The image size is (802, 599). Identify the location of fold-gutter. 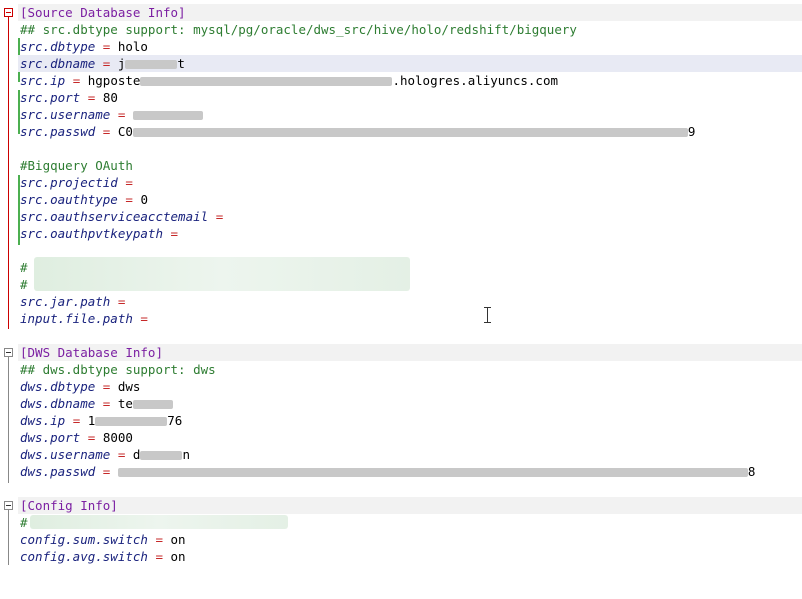
(9, 282).